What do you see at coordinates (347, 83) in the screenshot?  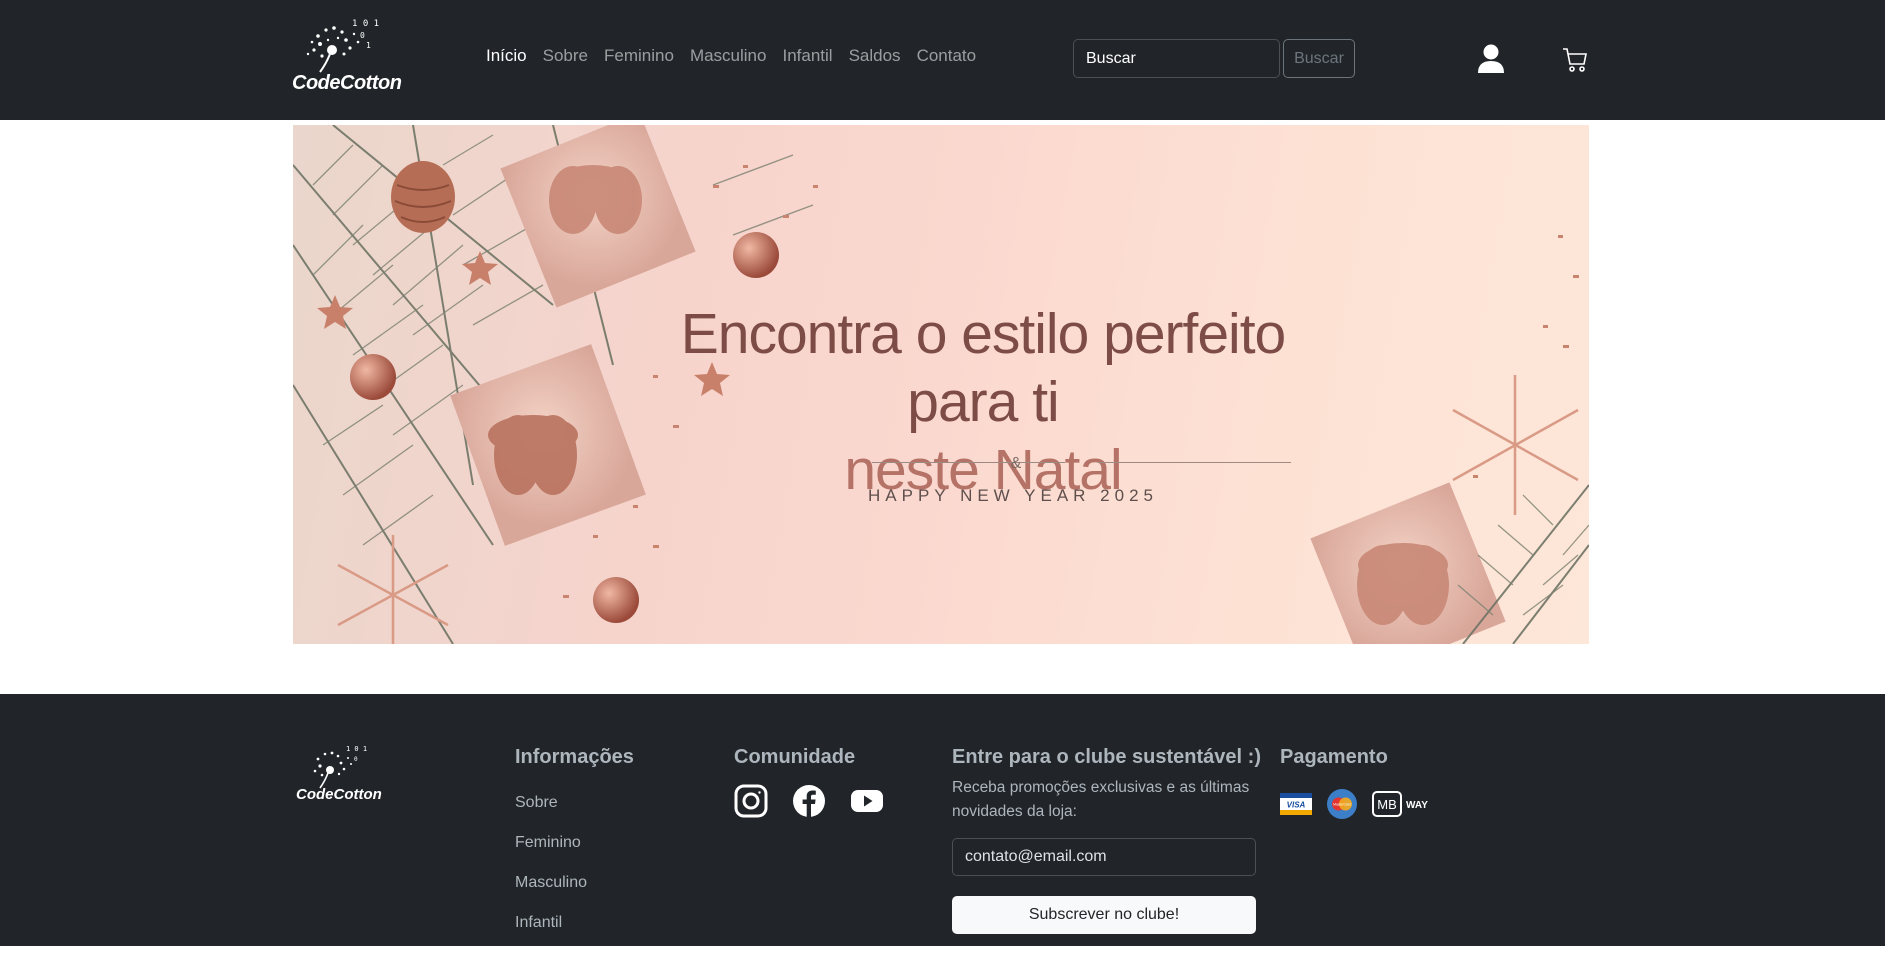 I see `brand-name: CodeCotton` at bounding box center [347, 83].